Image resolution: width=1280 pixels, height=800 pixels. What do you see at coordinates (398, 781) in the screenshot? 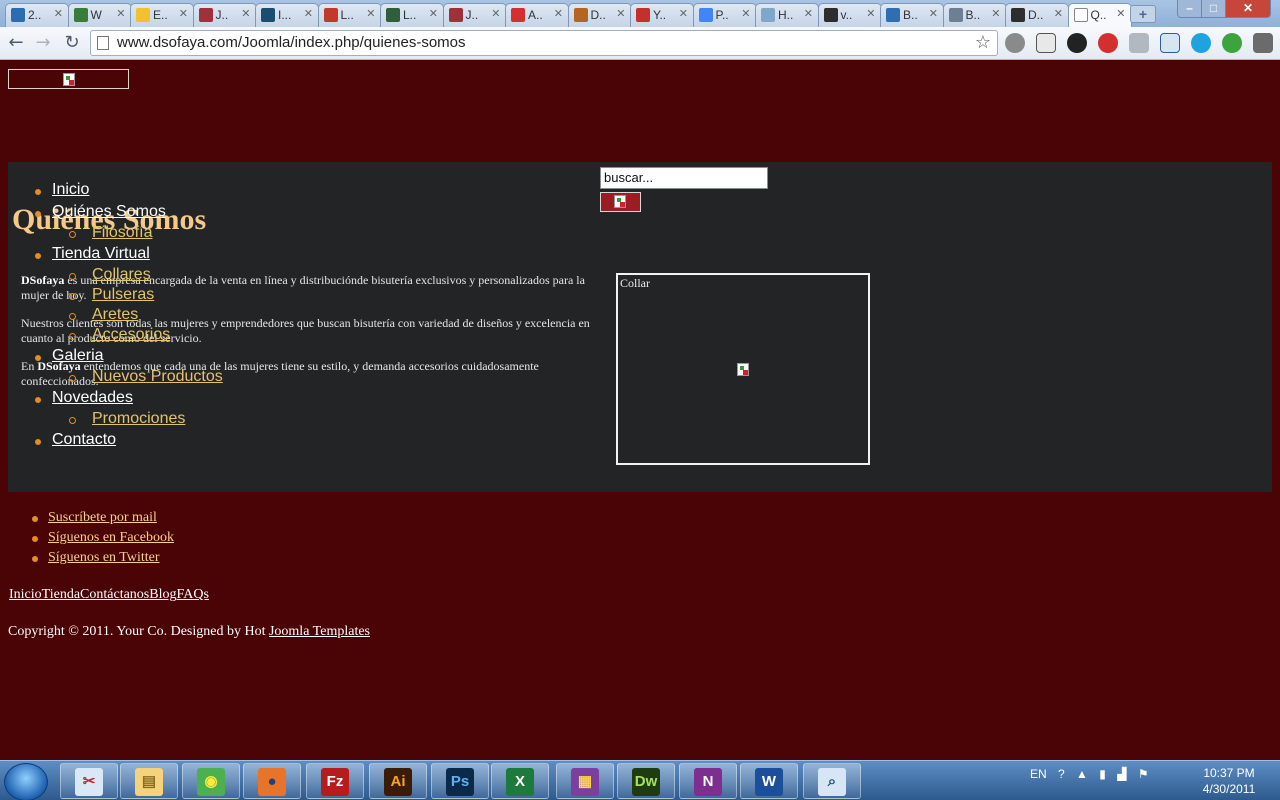
I see `taskbar-illustrator-button: Ai` at bounding box center [398, 781].